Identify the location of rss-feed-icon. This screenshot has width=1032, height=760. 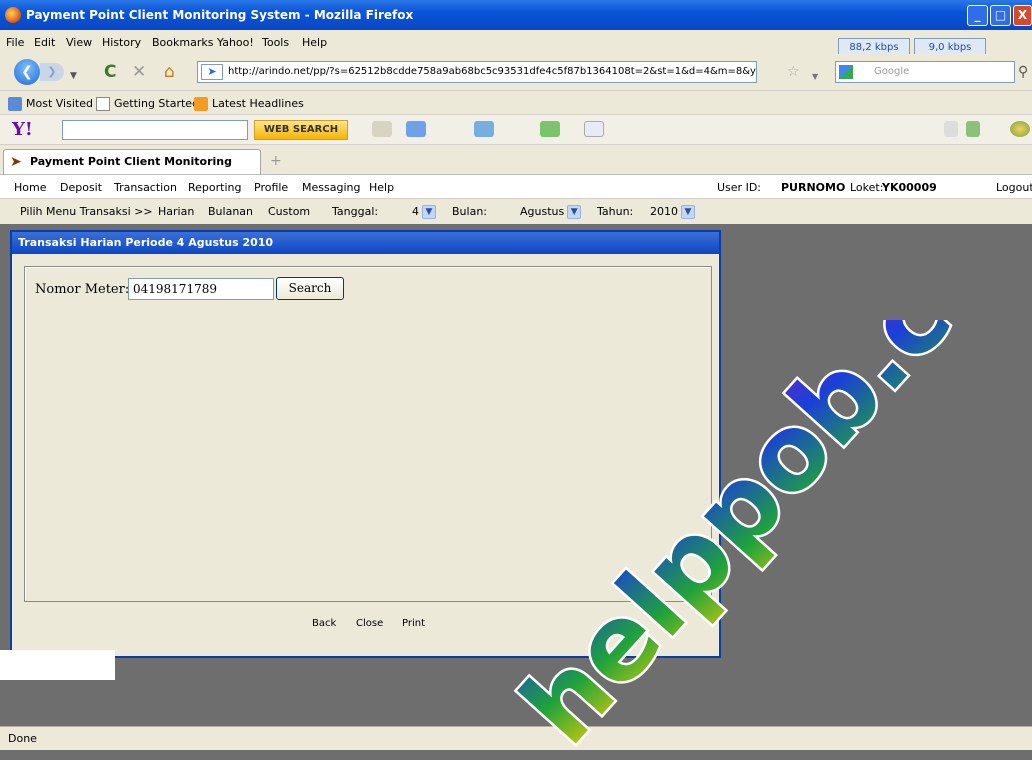
(201, 104).